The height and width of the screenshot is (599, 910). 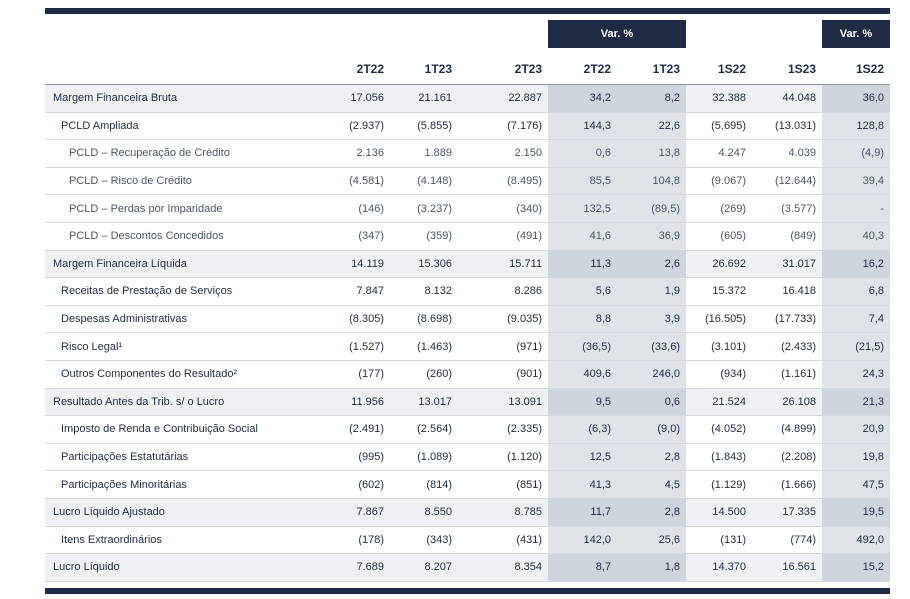 What do you see at coordinates (856, 126) in the screenshot?
I see `variation-cell: 128,8` at bounding box center [856, 126].